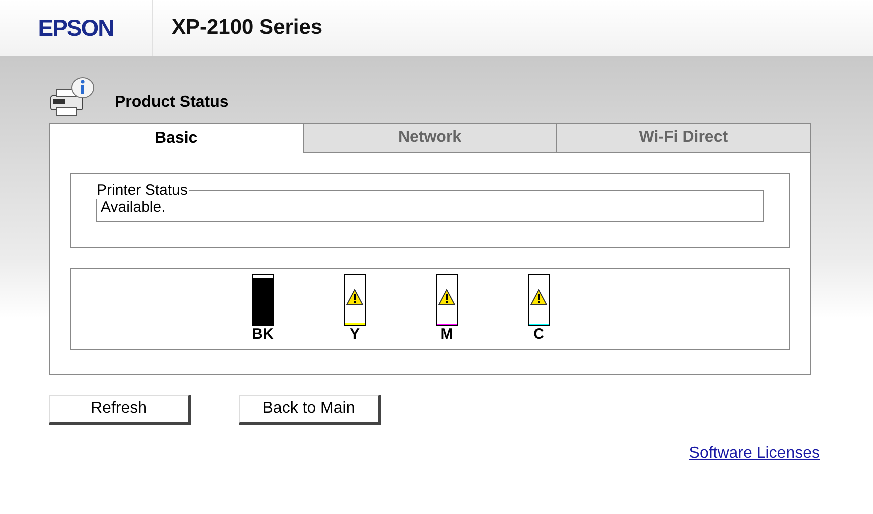  What do you see at coordinates (172, 103) in the screenshot?
I see `page-title: Product Status` at bounding box center [172, 103].